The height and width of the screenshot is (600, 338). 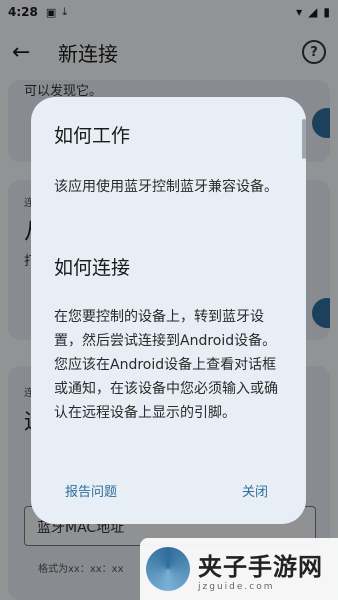 What do you see at coordinates (166, 187) in the screenshot?
I see `dialog-paragraph-how-it-works: 该应用使用蓝牙控制蓝牙兼容设备。` at bounding box center [166, 187].